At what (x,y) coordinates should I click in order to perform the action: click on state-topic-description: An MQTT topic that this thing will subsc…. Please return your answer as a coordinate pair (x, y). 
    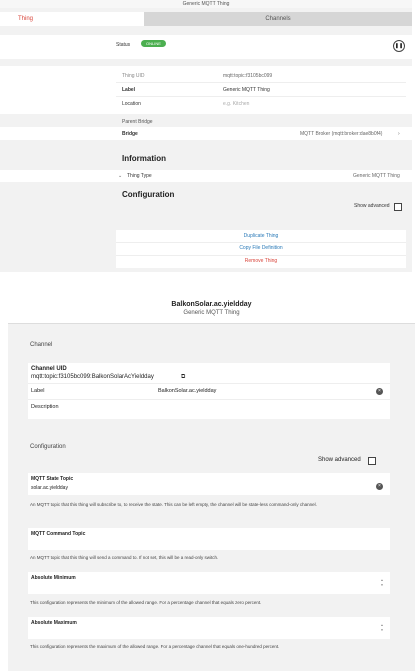
    Looking at the image, I should click on (173, 504).